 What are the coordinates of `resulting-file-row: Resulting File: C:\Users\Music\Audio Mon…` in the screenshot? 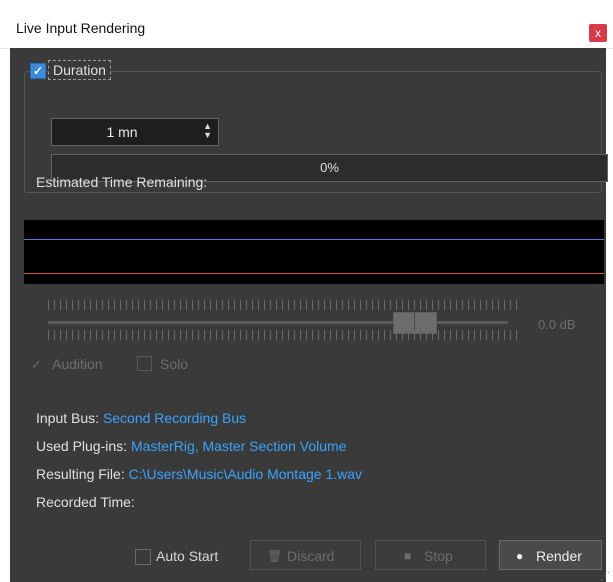 It's located at (199, 474).